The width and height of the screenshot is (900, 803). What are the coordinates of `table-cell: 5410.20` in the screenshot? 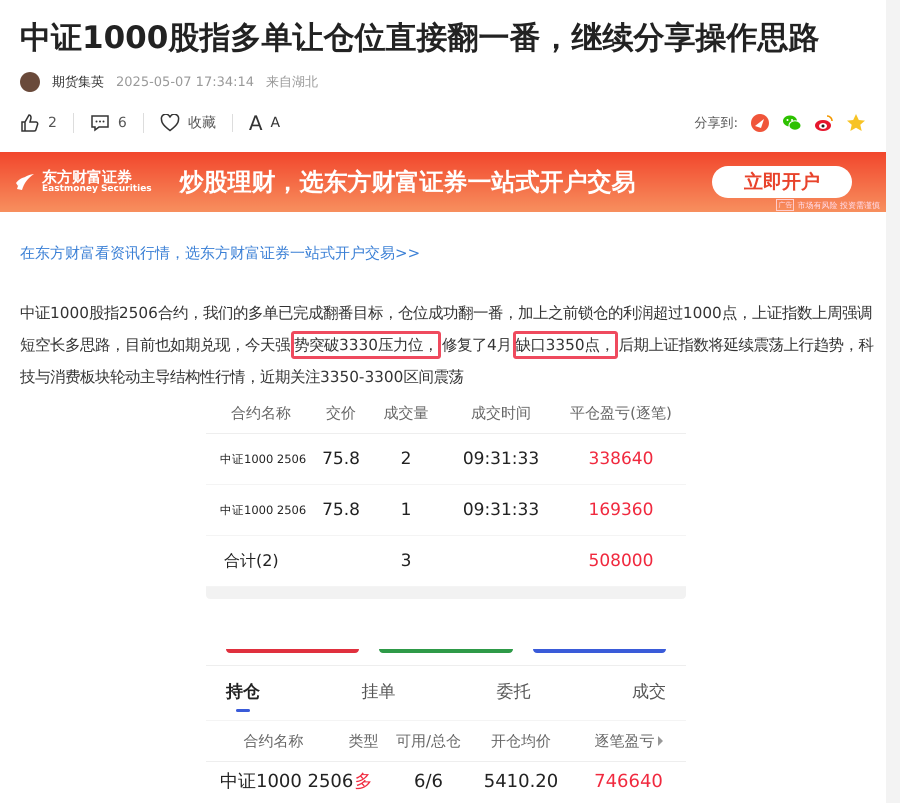 It's located at (521, 781).